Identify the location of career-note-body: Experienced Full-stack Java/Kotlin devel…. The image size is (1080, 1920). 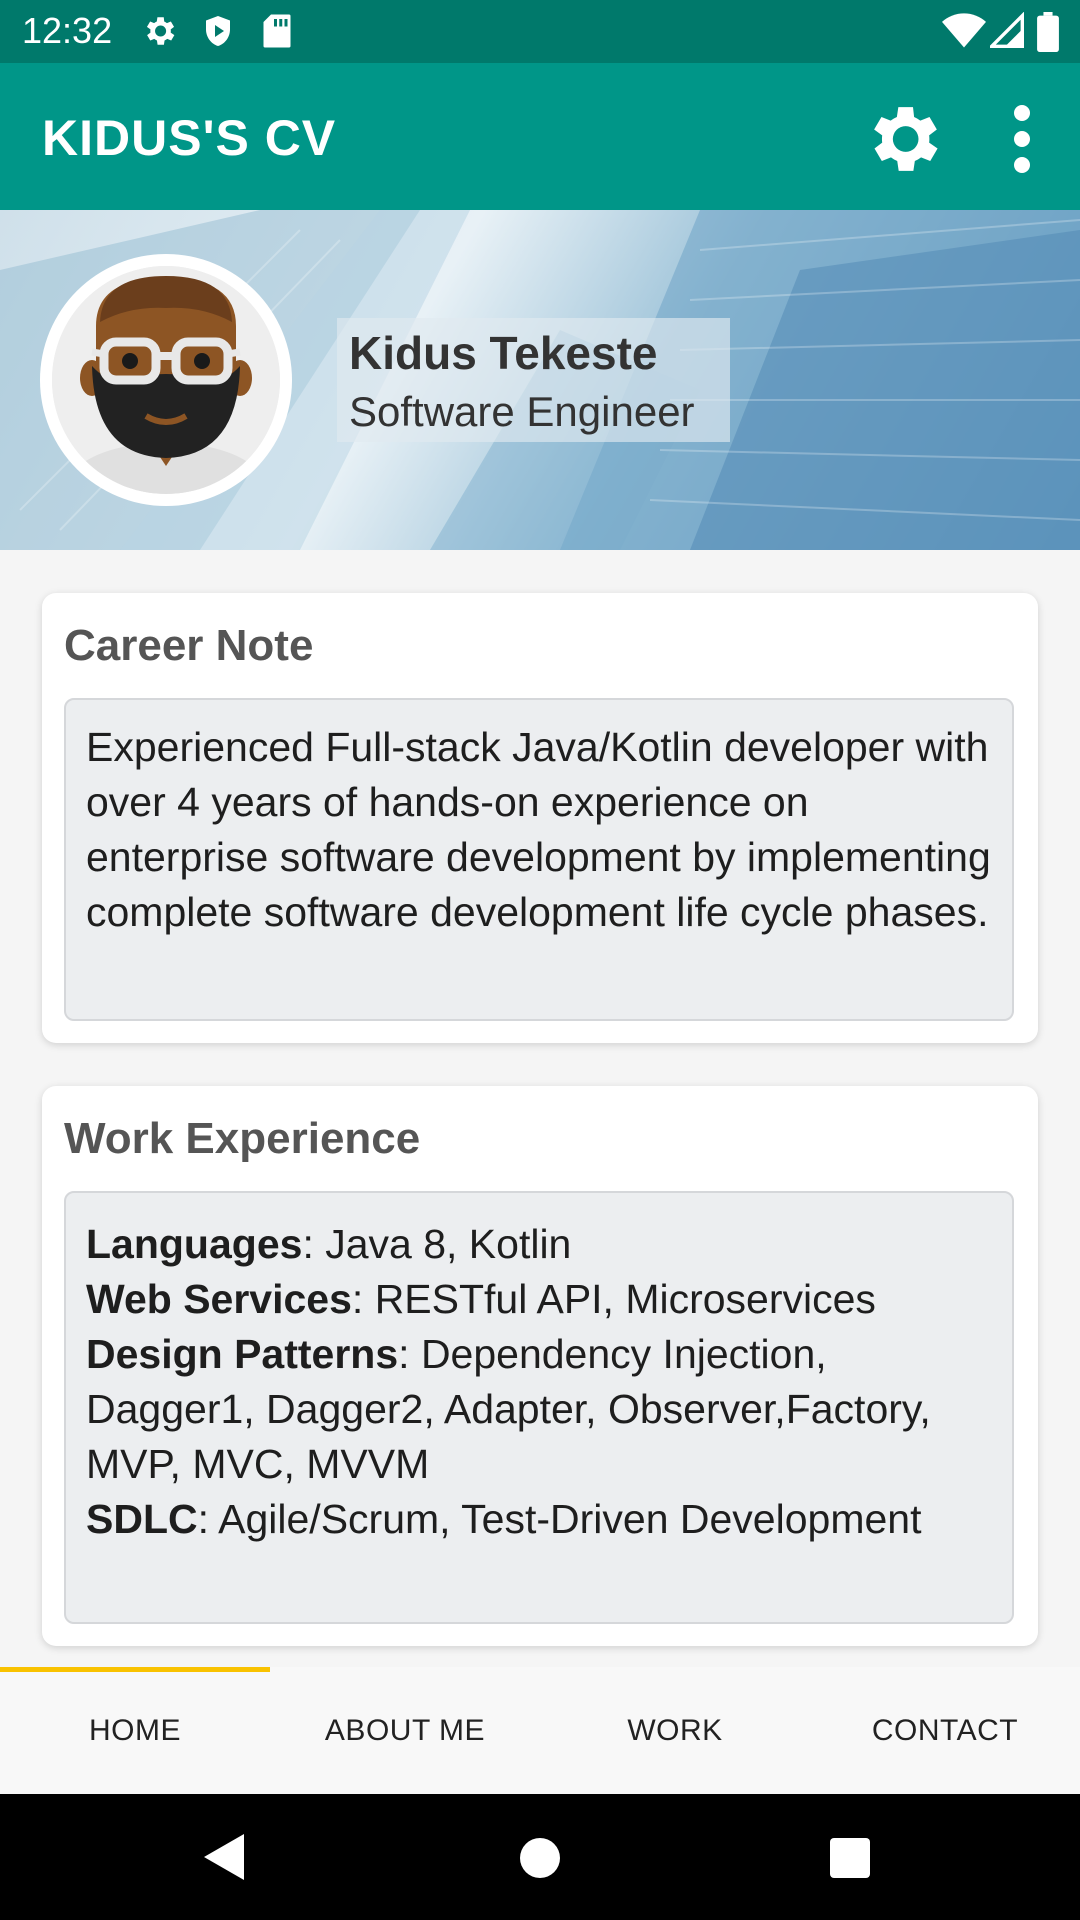
(539, 859).